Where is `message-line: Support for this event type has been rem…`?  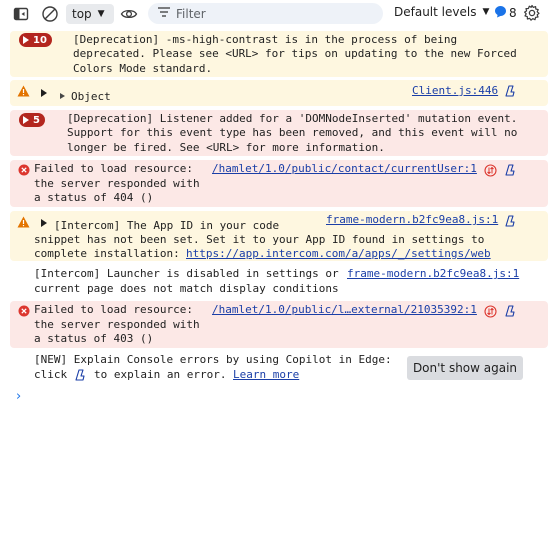 message-line: Support for this event type has been rem… is located at coordinates (292, 132).